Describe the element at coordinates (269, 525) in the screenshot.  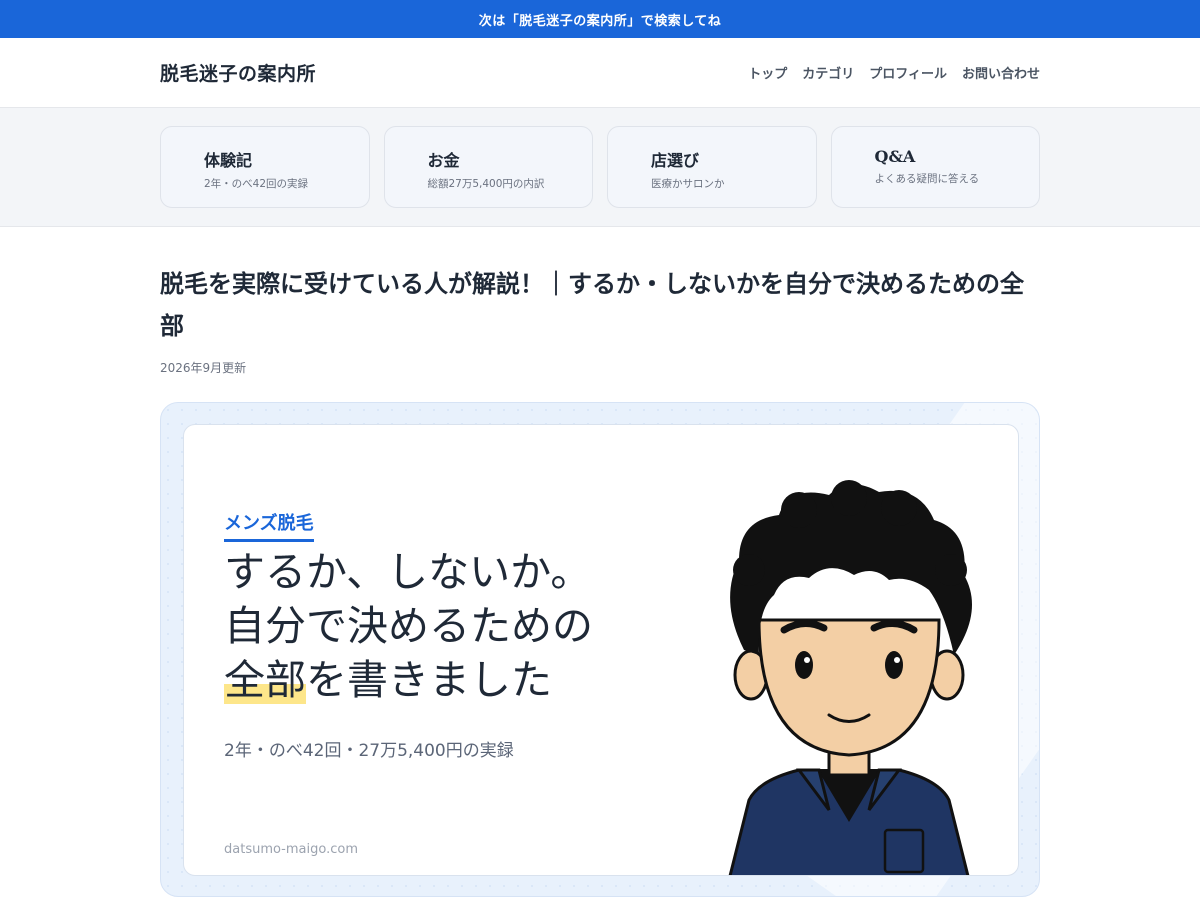
I see `hero-tag: メンズ脱毛` at that location.